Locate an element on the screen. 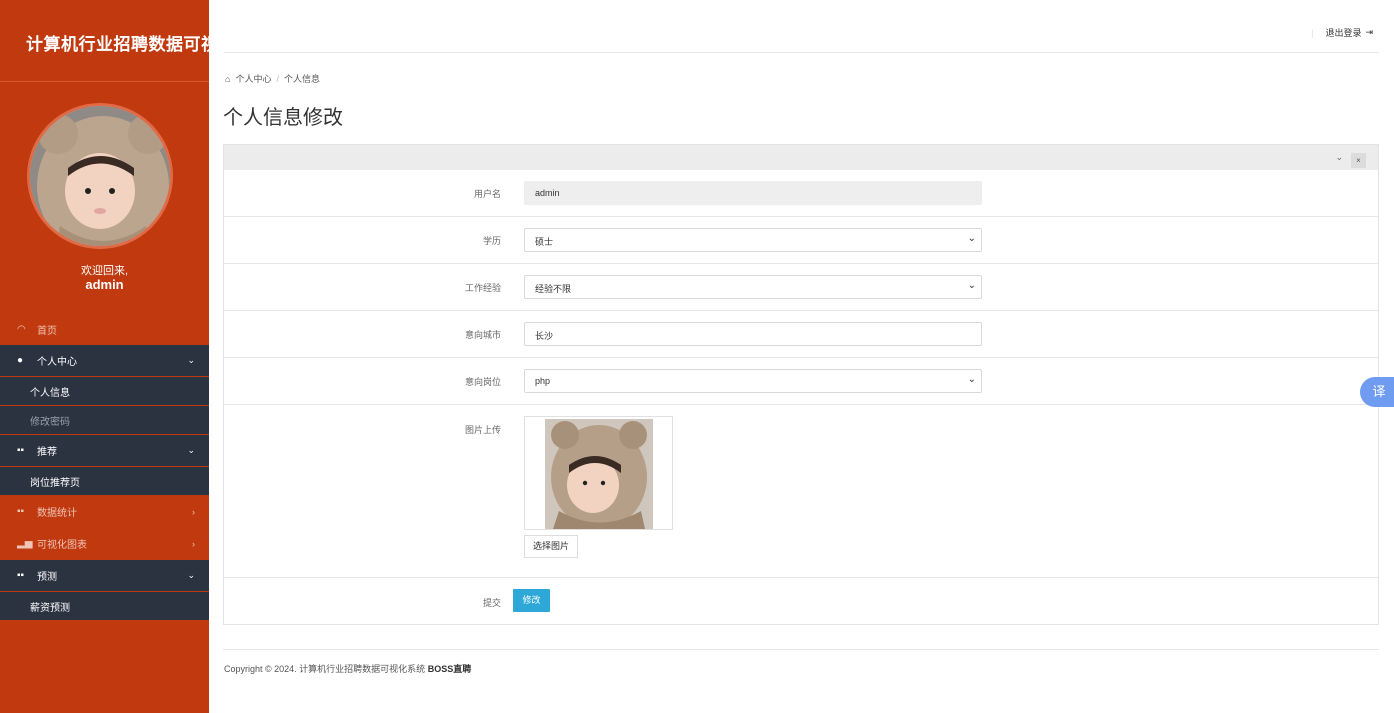 This screenshot has height=713, width=1394. sidebar-item-job-recommend: 岗位推荐页 is located at coordinates (104, 481).